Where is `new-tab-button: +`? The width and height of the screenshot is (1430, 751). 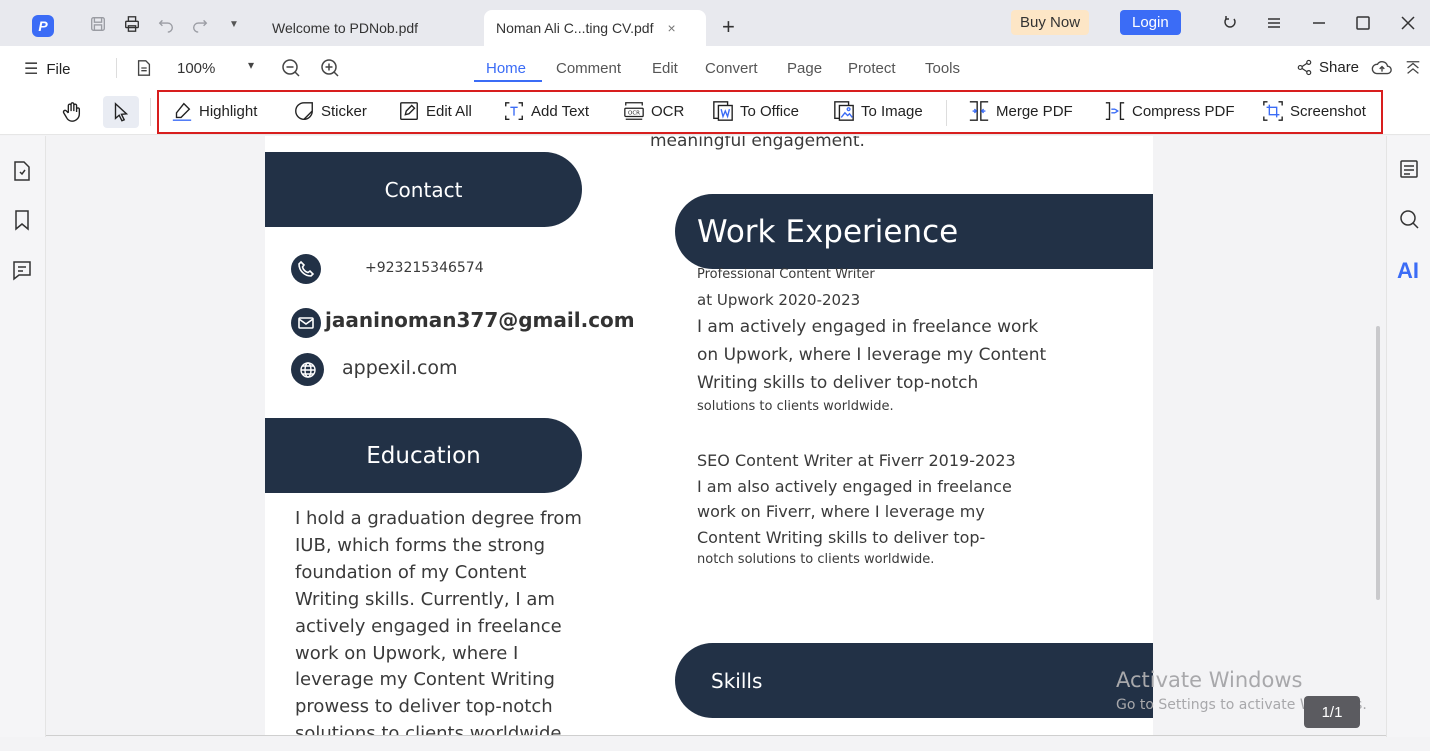 new-tab-button: + is located at coordinates (728, 27).